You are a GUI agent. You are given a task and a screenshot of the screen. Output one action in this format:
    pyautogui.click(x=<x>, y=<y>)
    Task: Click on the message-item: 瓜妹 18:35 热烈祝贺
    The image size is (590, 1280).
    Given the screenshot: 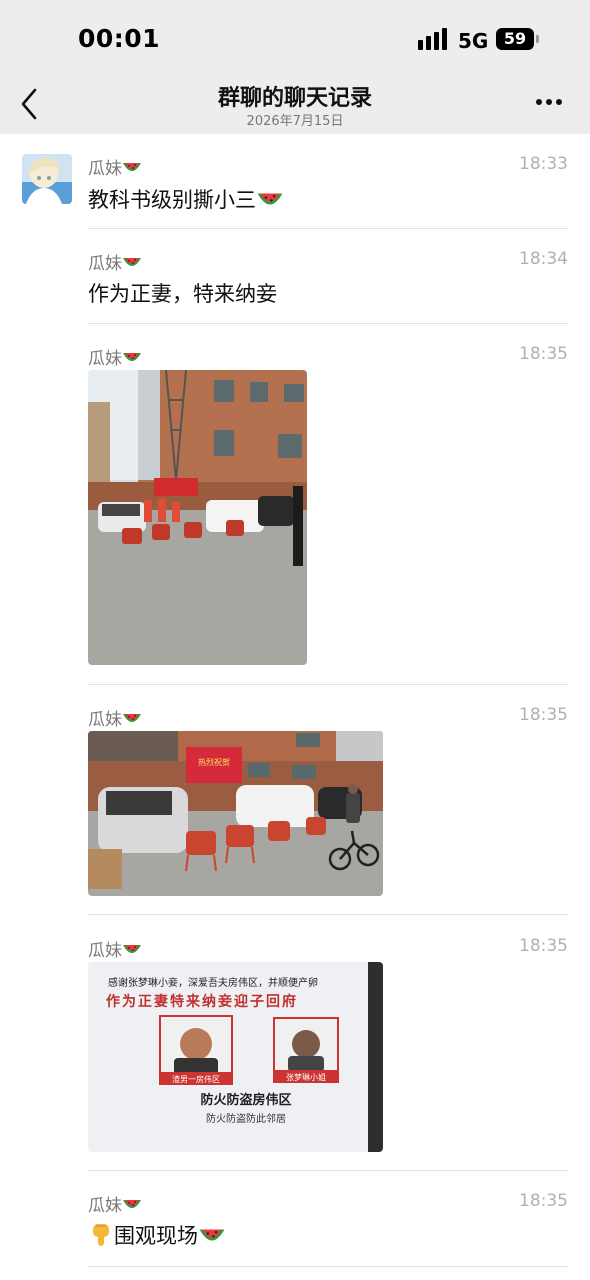 What is the action you would take?
    pyautogui.click(x=328, y=802)
    